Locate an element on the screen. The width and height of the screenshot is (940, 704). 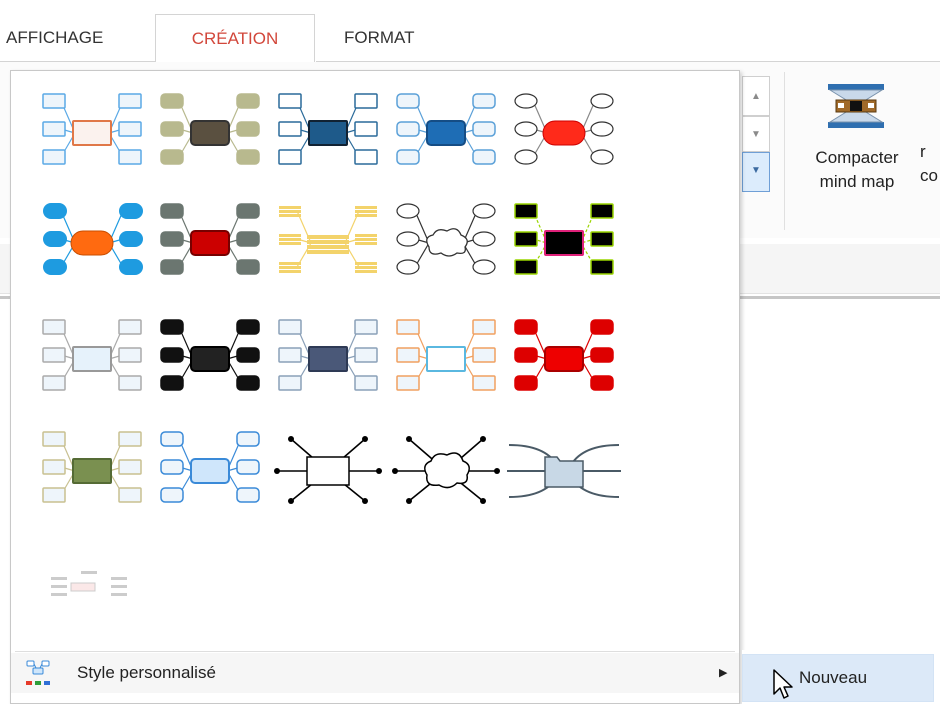
custom-style-label: Style personnalisé is located at coordinates (146, 672).